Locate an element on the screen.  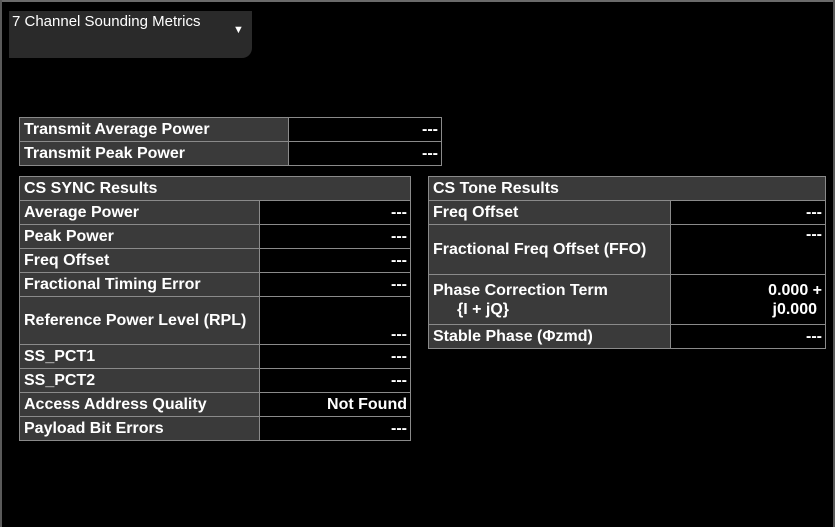
table-header-row: CS SYNC Results is located at coordinates (215, 188).